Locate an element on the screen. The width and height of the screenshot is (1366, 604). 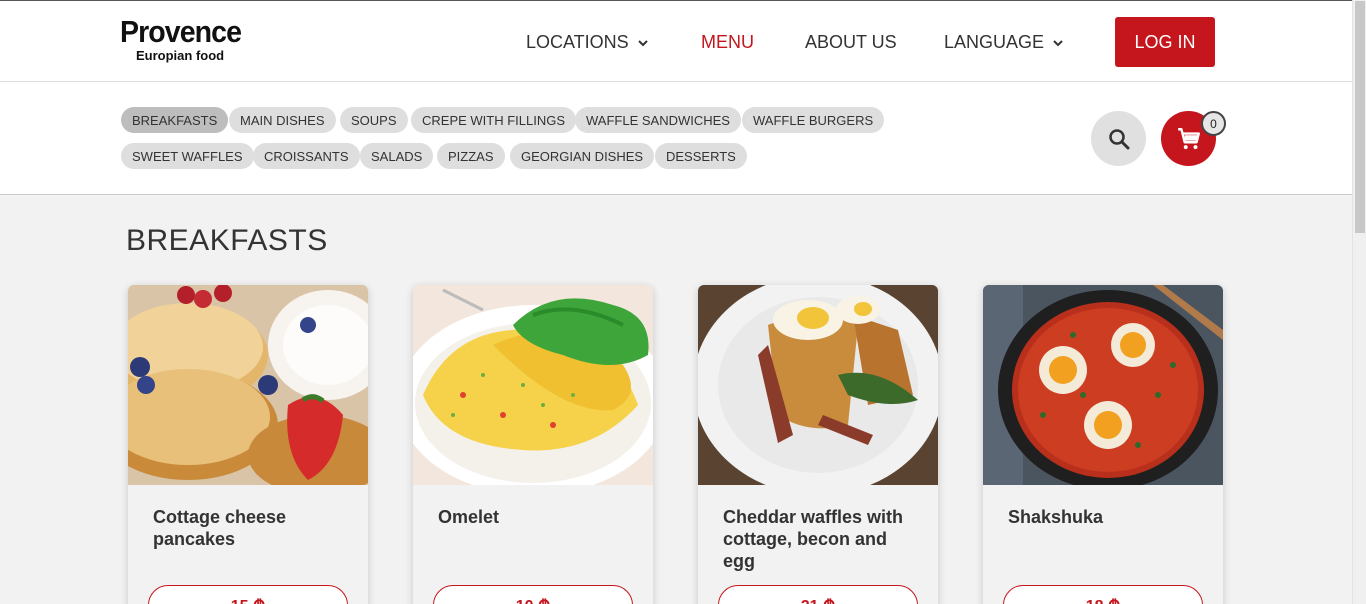
page-scrollbar is located at coordinates (1359, 302).